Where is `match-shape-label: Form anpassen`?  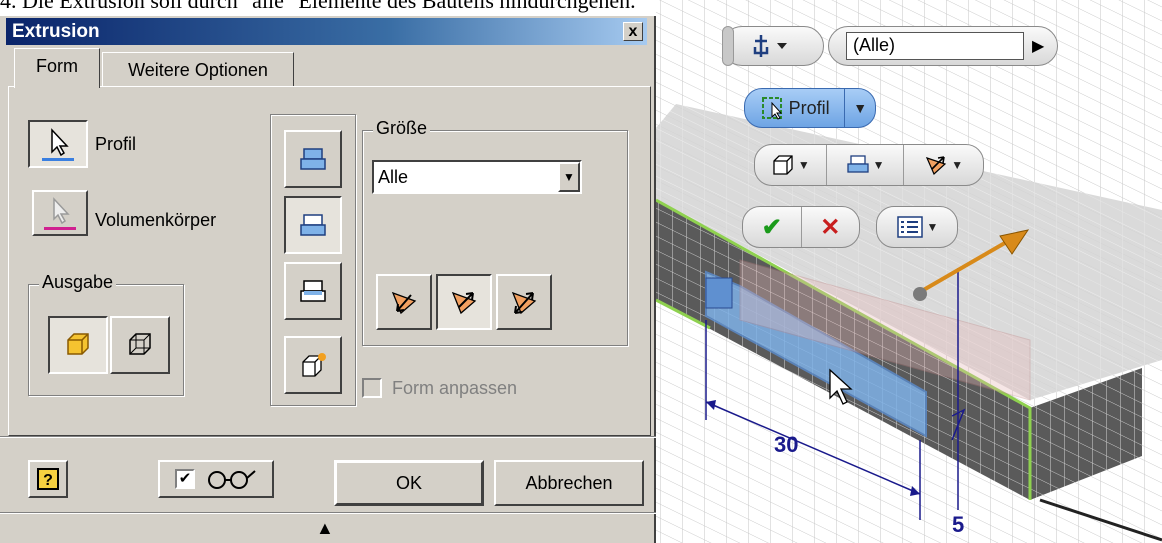 match-shape-label: Form anpassen is located at coordinates (455, 388).